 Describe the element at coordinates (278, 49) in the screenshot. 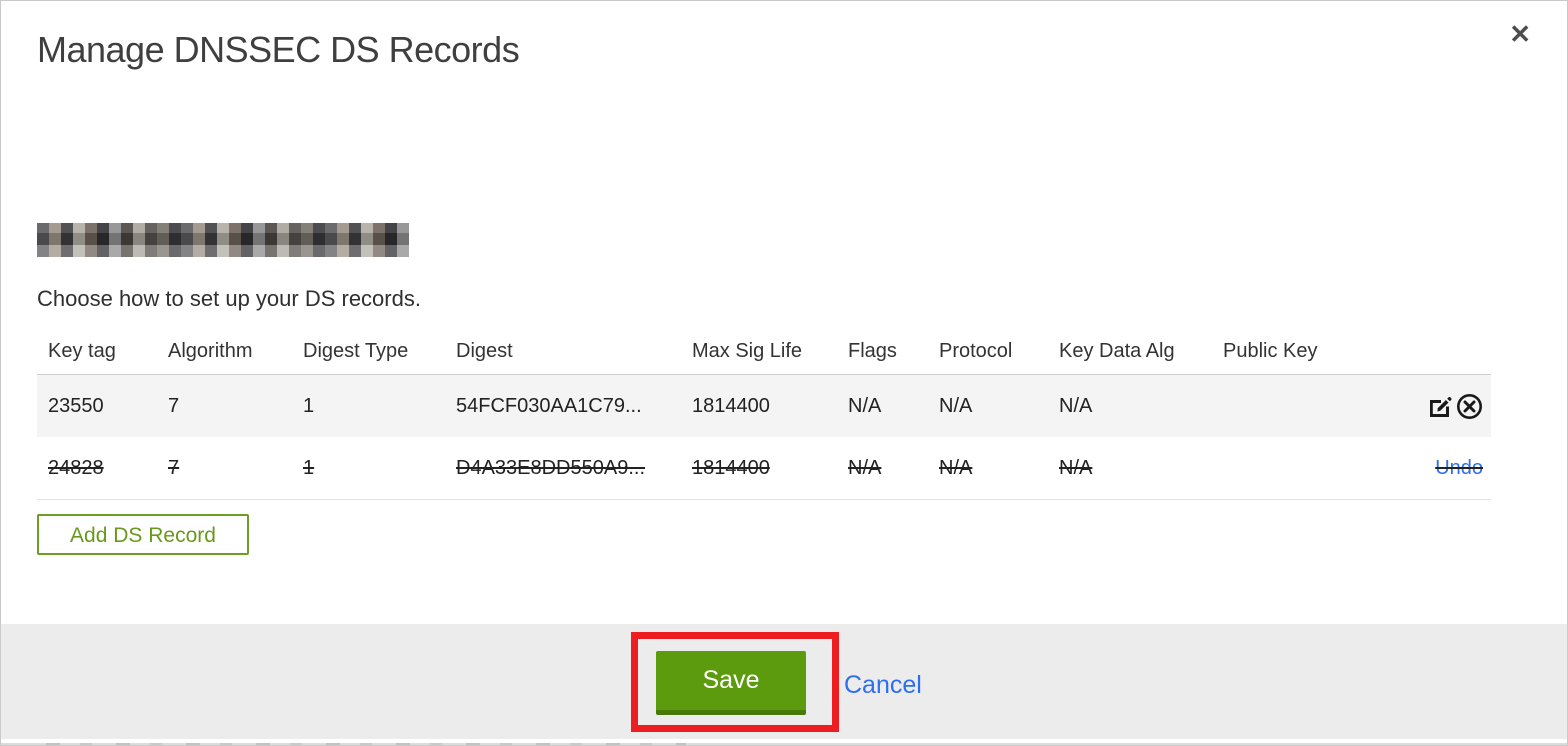

I see `page-title: Manage DNSSEC DS Records` at that location.